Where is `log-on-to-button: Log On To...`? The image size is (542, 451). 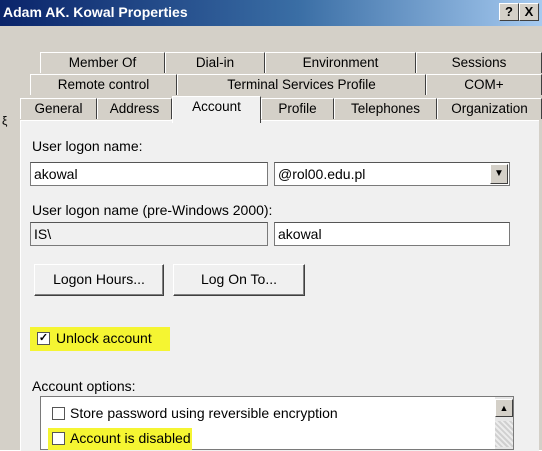 log-on-to-button: Log On To... is located at coordinates (239, 280).